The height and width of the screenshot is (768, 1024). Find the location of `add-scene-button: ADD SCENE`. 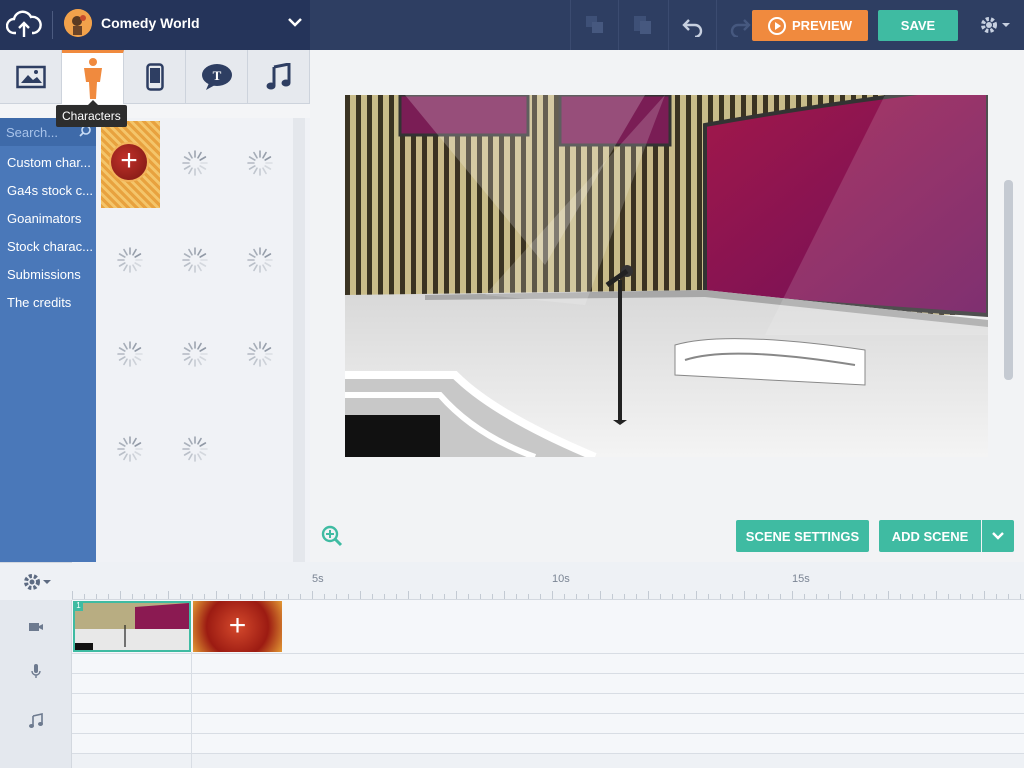

add-scene-button: ADD SCENE is located at coordinates (930, 536).